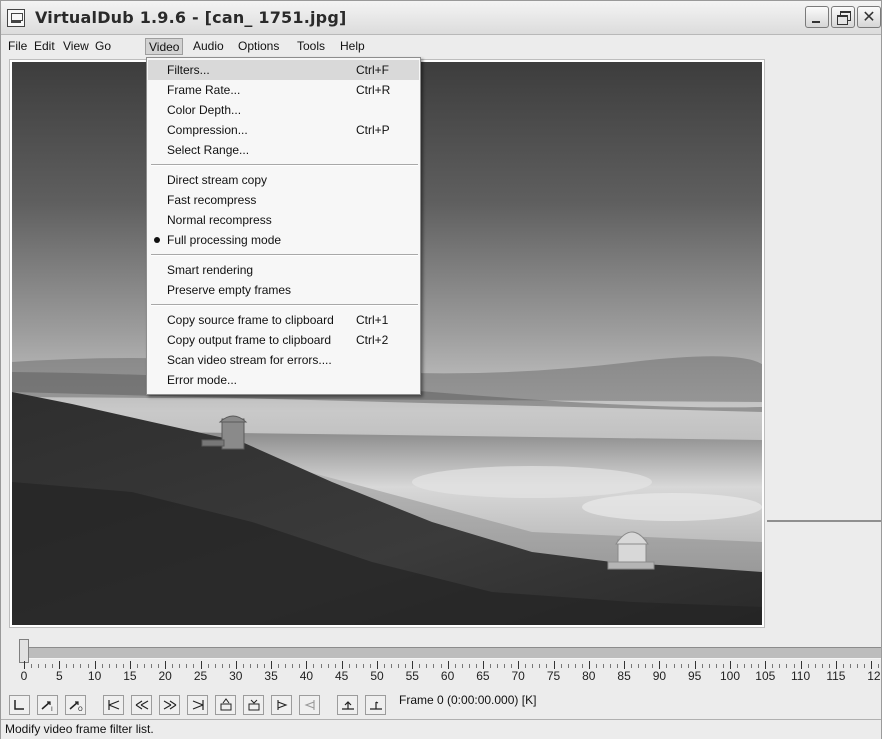 This screenshot has width=882, height=739. I want to click on timeline-tick-label: 105, so click(765, 676).